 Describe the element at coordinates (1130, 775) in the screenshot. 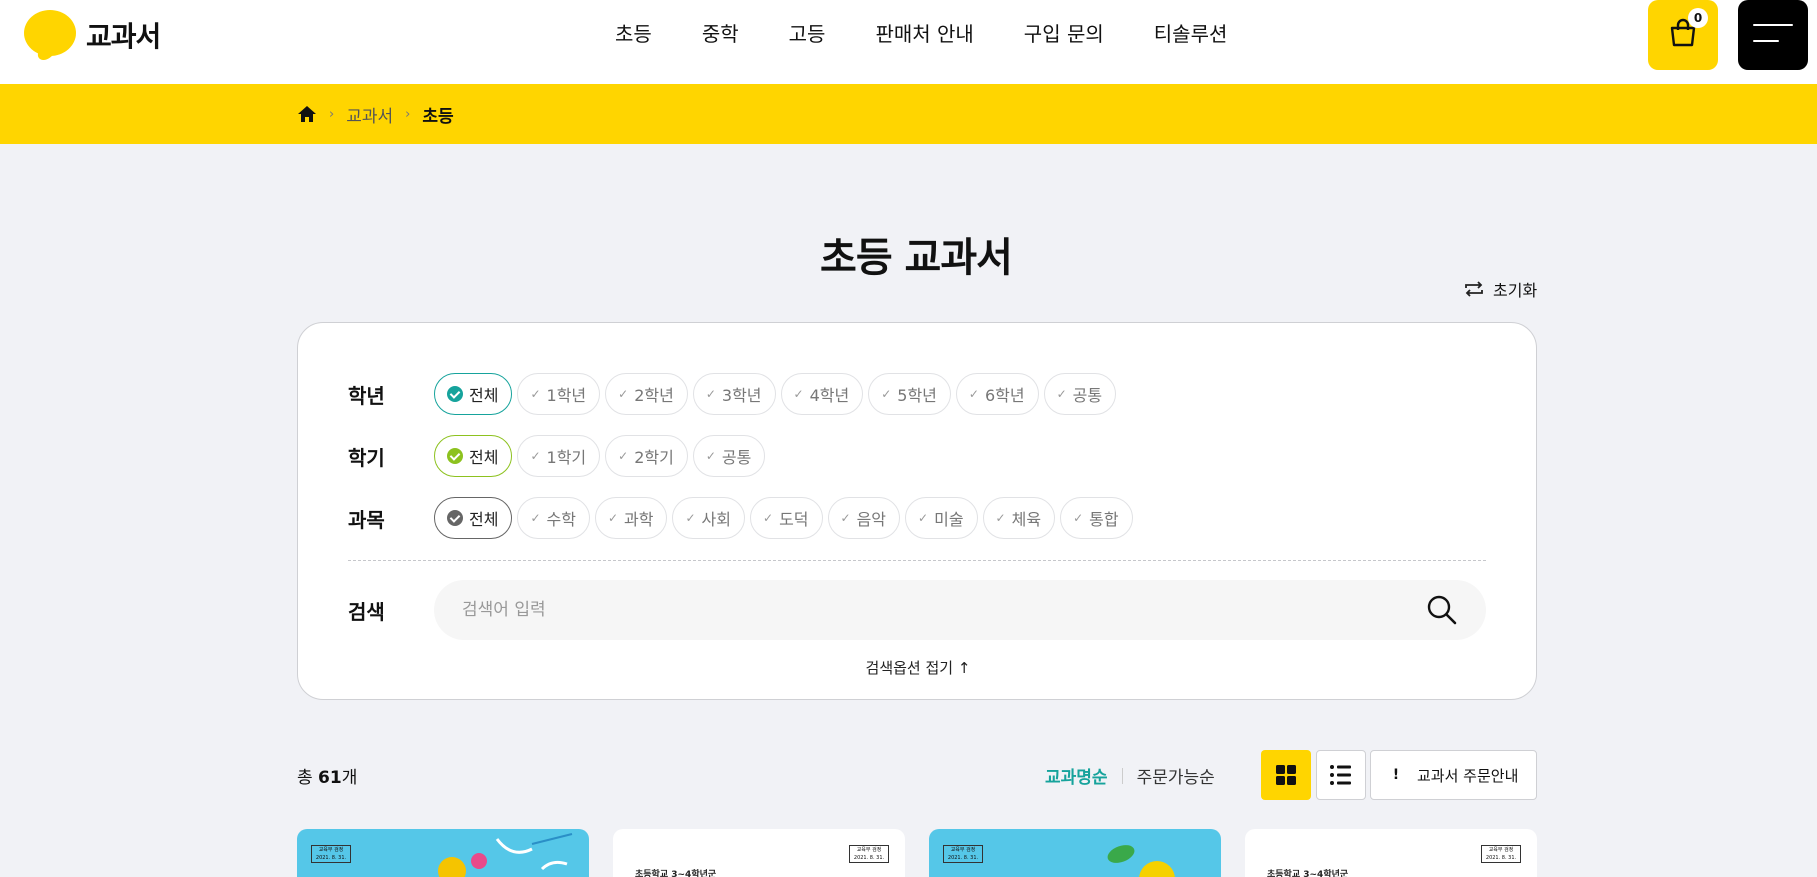

I see `sort-options: 교과명순 주문가능순` at that location.